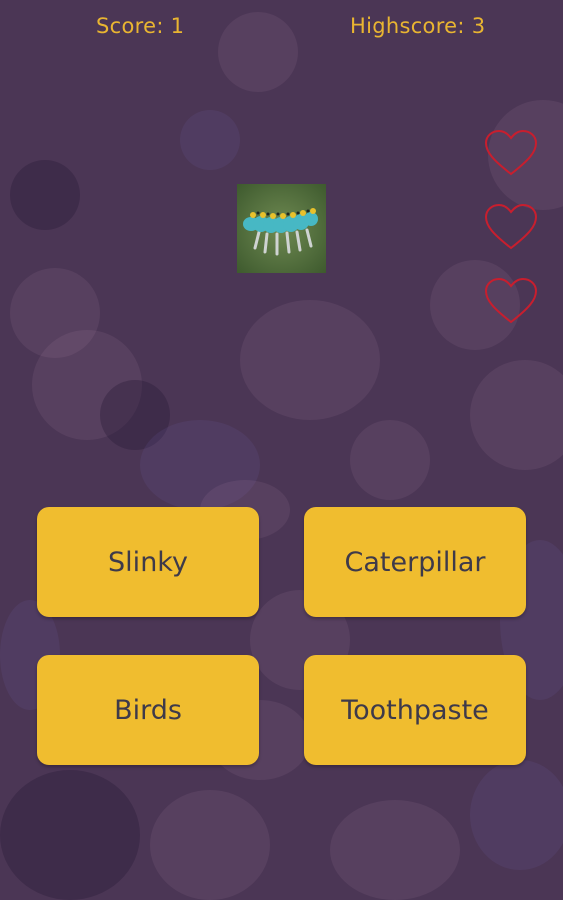  I want to click on answer-button-1: Slinky, so click(148, 562).